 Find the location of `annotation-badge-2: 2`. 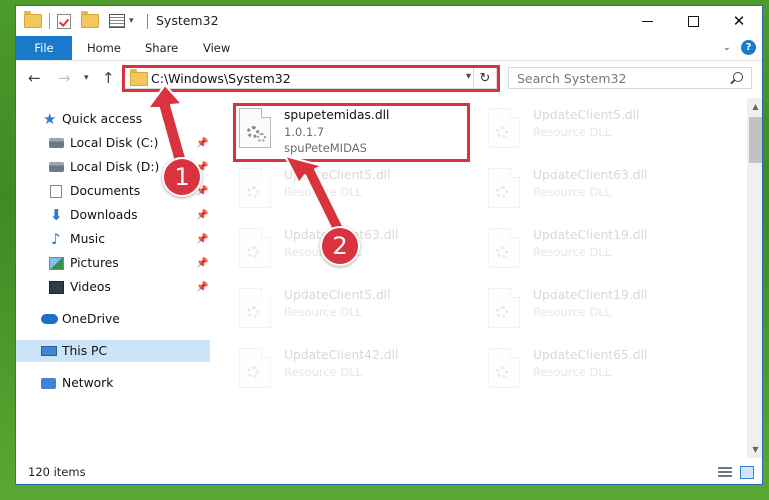

annotation-badge-2: 2 is located at coordinates (340, 246).